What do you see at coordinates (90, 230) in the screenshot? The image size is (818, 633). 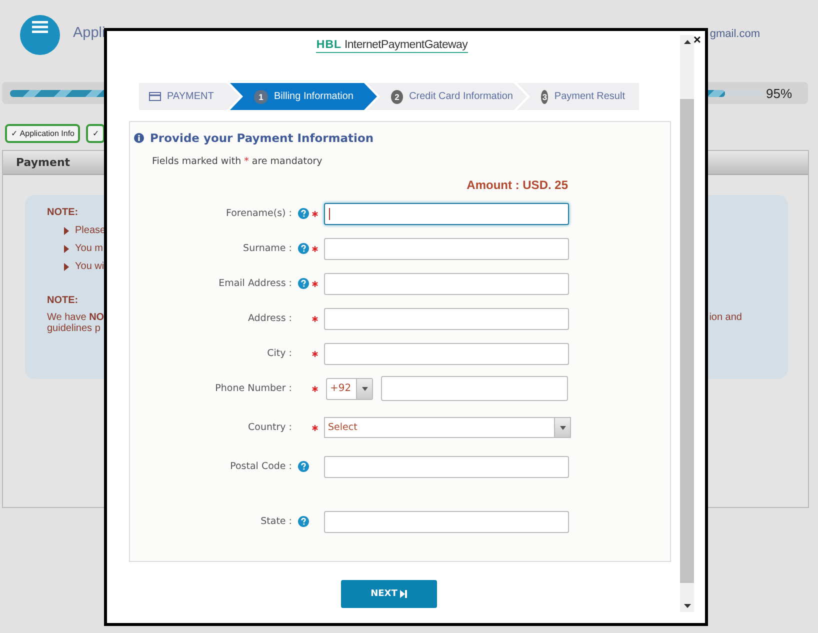 I see `note-text: Please` at bounding box center [90, 230].